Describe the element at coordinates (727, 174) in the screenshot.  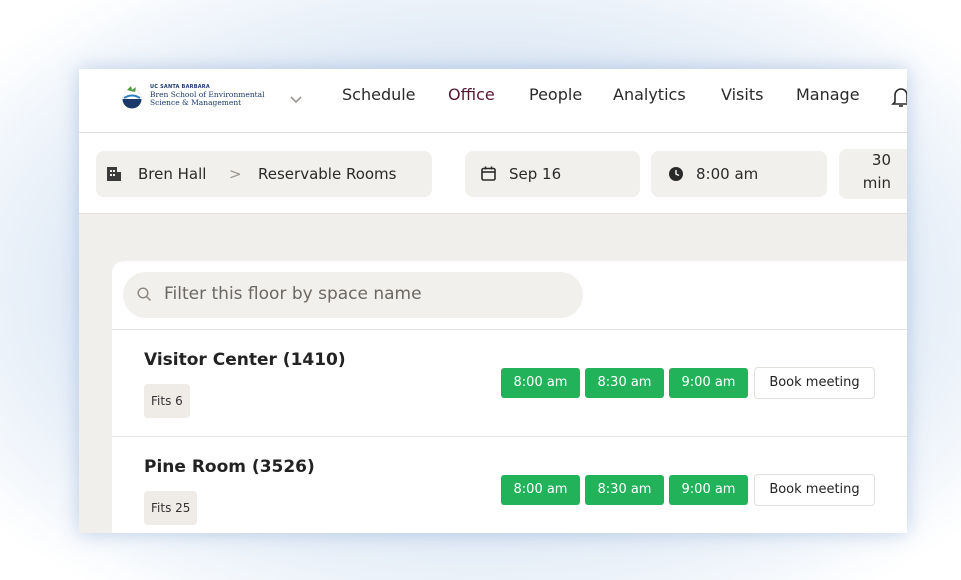
I see `selected-time: 8:00 am` at that location.